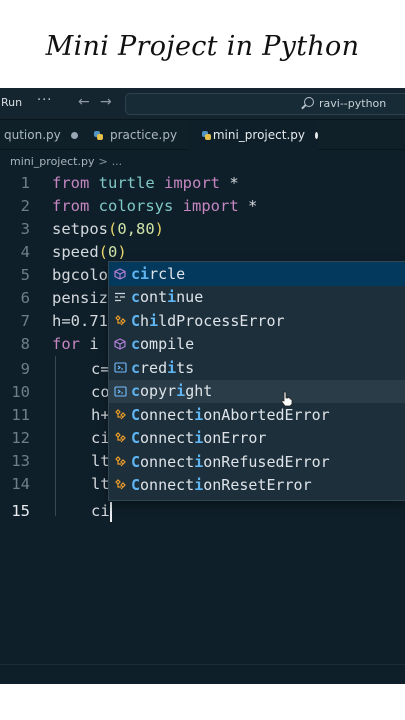  What do you see at coordinates (80, 298) in the screenshot?
I see `line-text: pensiz` at bounding box center [80, 298].